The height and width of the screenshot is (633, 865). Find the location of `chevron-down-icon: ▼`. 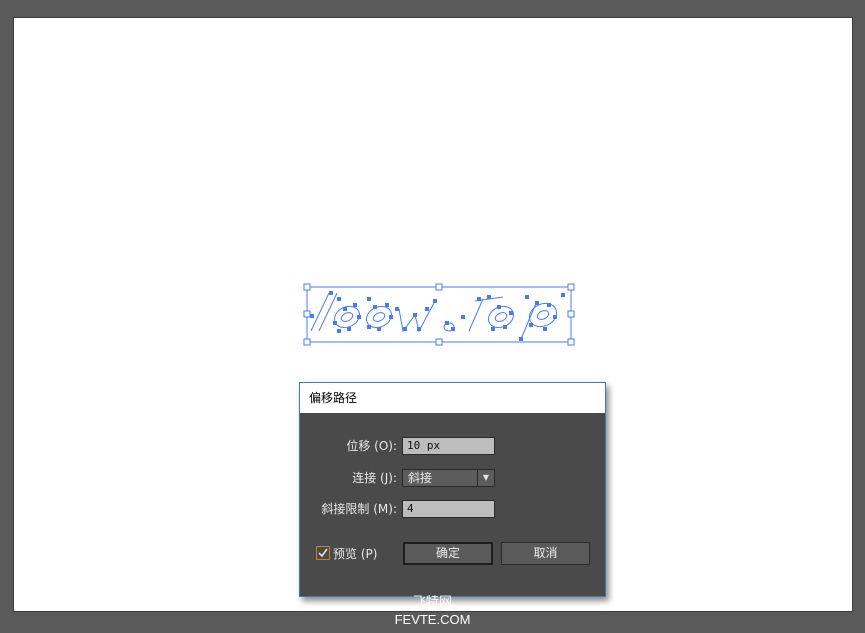

chevron-down-icon: ▼ is located at coordinates (485, 478).